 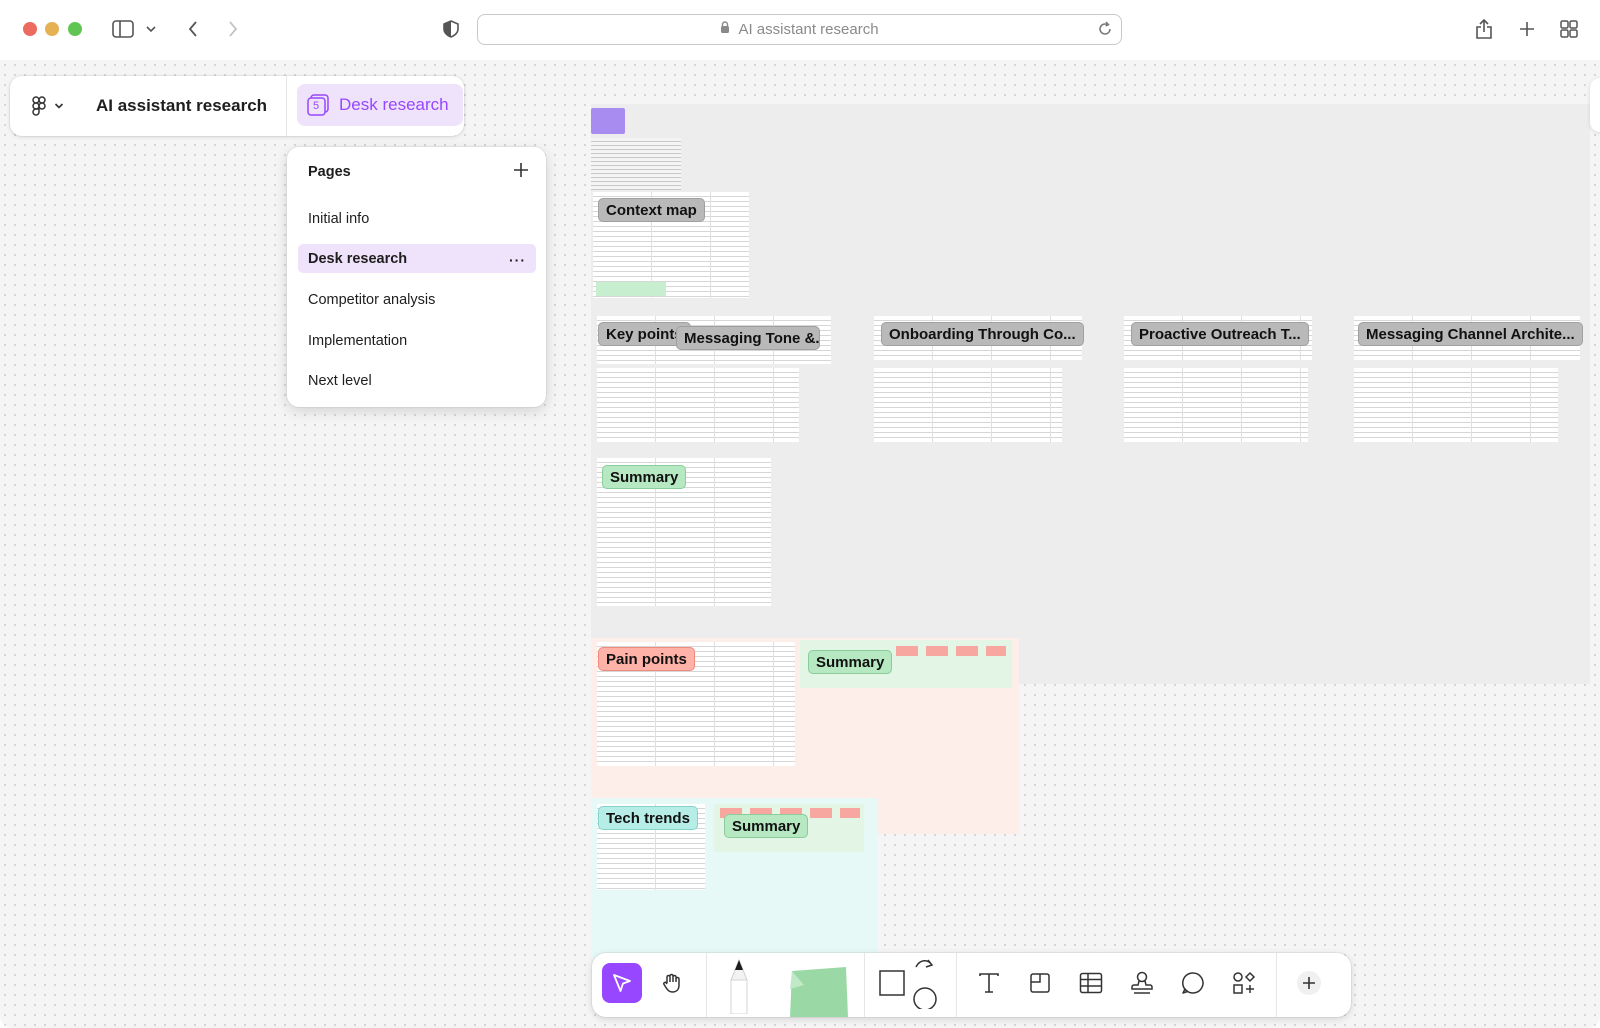 What do you see at coordinates (181, 106) in the screenshot?
I see `file-name: AI assistant research` at bounding box center [181, 106].